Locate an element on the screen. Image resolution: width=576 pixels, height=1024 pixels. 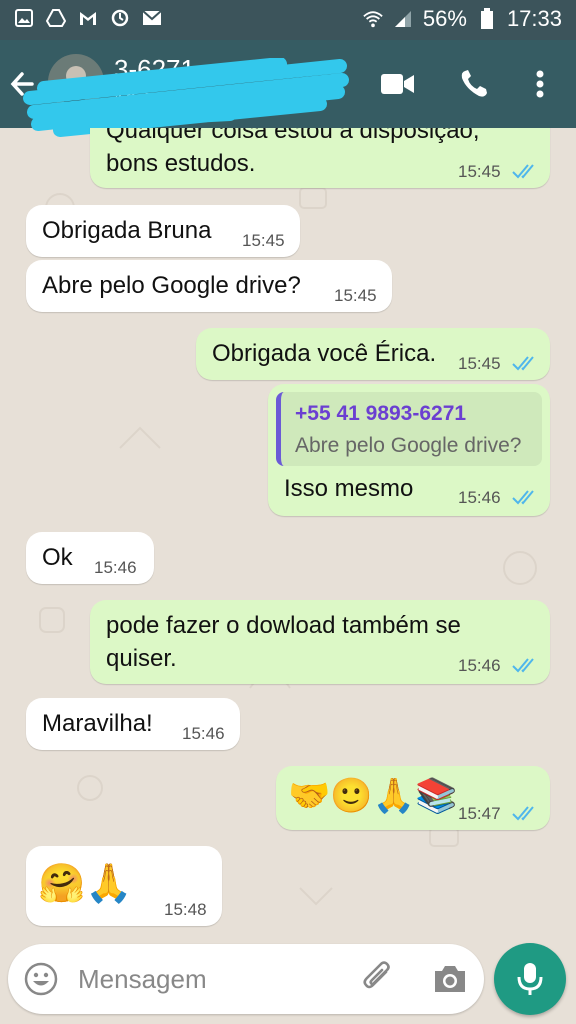
more-options-icon is located at coordinates (540, 84).